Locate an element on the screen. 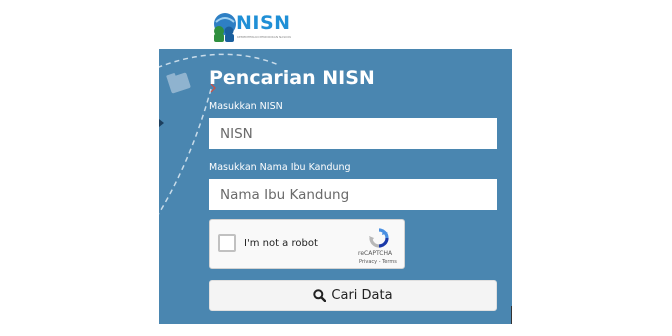 Image resolution: width=672 pixels, height=336 pixels. logo-tagline: KEMENTERIAN PENDIDIKAN NASIONAL is located at coordinates (264, 37).